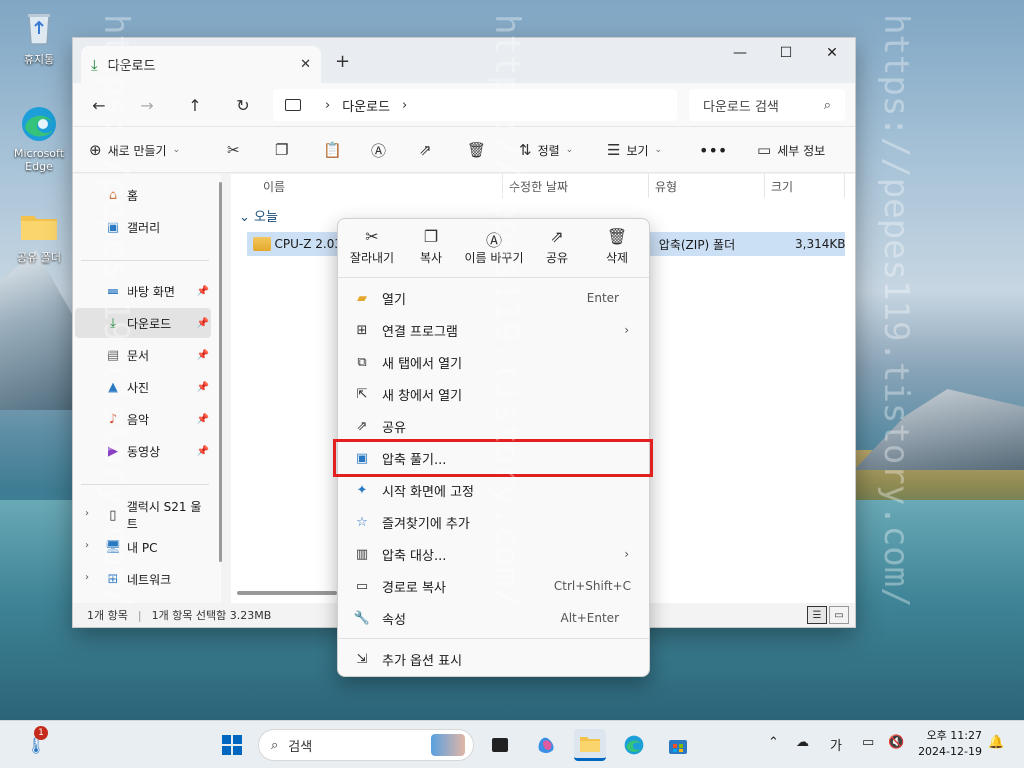 The image size is (1024, 768). I want to click on search-icon: ⌕, so click(827, 105).